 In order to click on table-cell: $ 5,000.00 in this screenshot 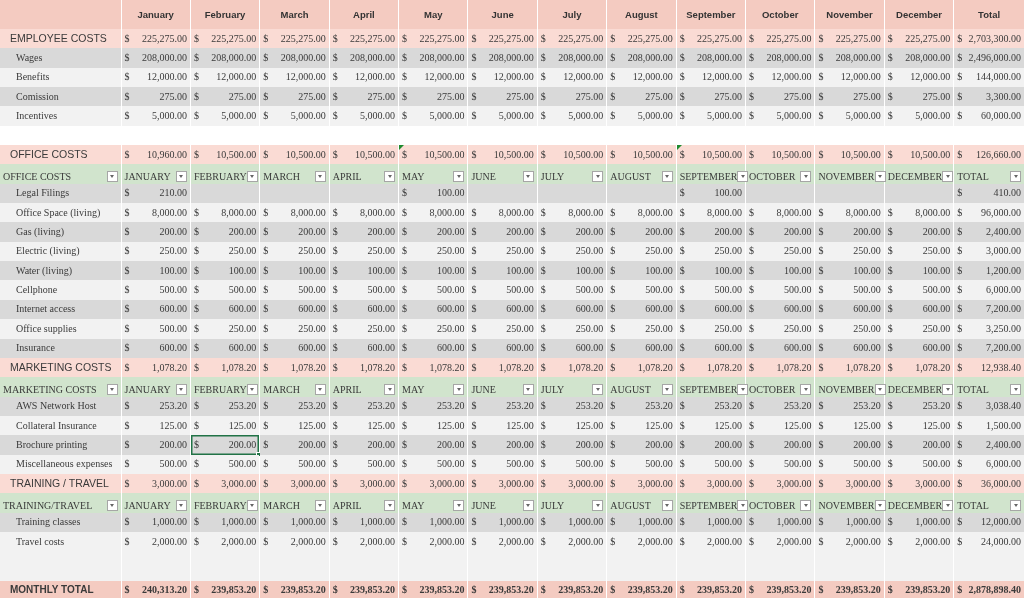, I will do `click(156, 116)`.